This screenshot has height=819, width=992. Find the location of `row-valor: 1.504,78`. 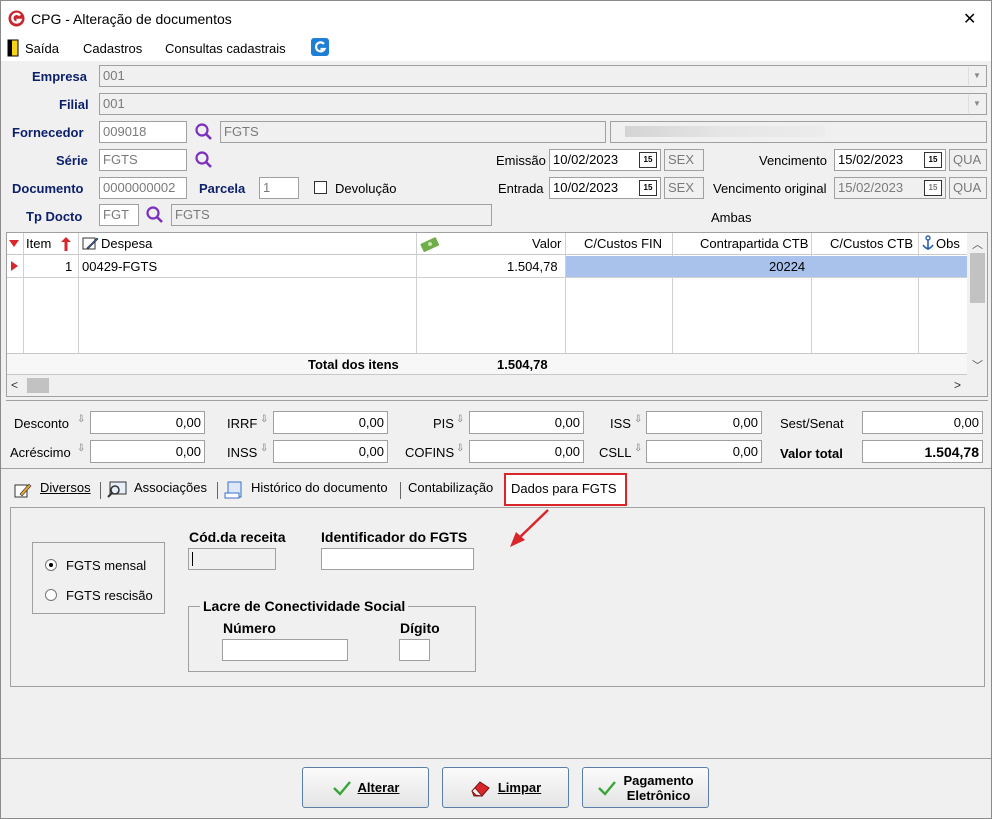

row-valor: 1.504,78 is located at coordinates (532, 266).